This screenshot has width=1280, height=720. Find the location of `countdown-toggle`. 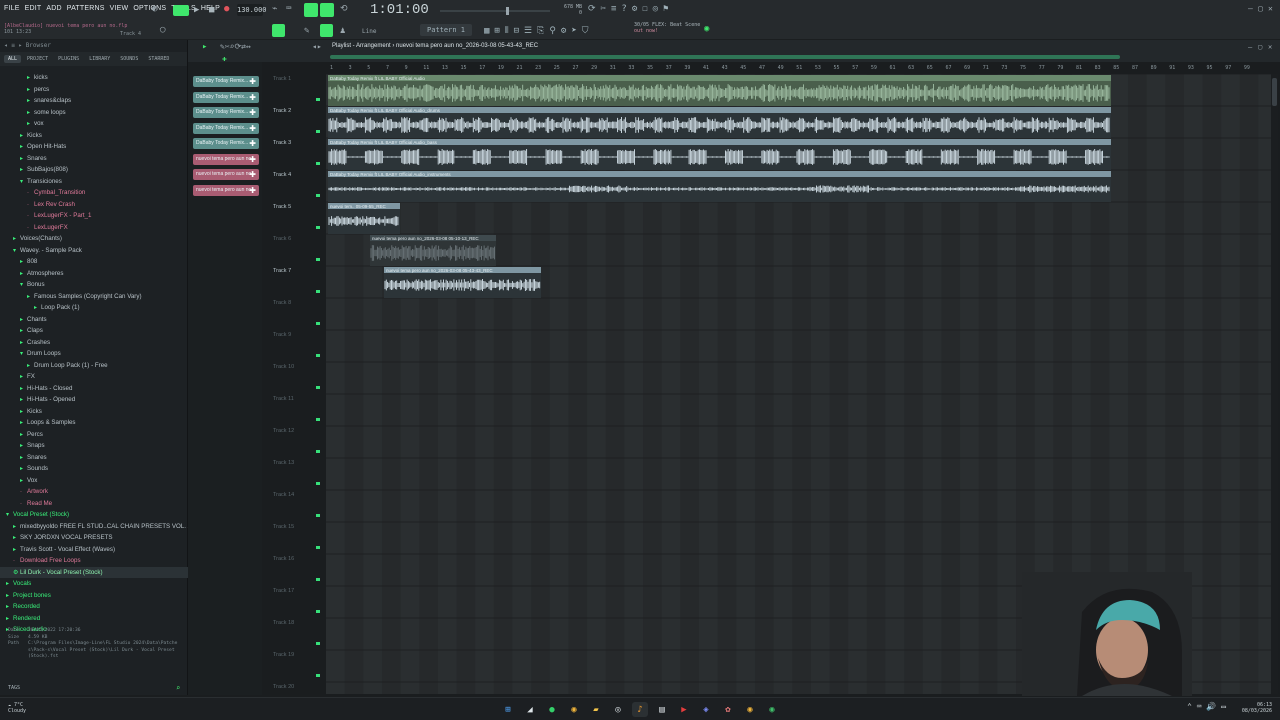

countdown-toggle is located at coordinates (327, 10).